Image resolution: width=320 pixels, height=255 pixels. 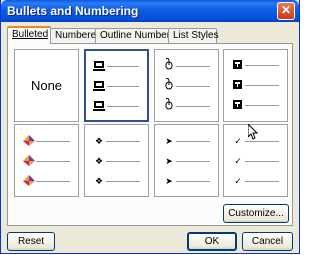 I want to click on close-button: ✕, so click(x=286, y=11).